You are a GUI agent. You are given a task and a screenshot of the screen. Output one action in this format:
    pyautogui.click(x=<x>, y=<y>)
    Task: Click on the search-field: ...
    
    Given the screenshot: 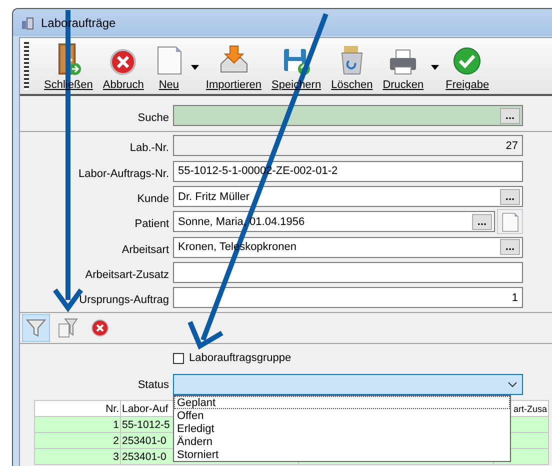 What is the action you would take?
    pyautogui.click(x=348, y=115)
    